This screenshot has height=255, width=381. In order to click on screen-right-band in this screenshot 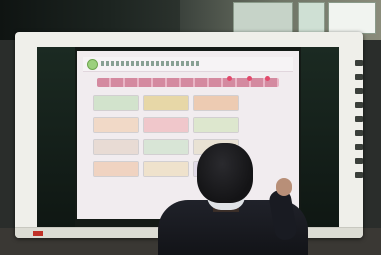, I will do `click(320, 137)`.